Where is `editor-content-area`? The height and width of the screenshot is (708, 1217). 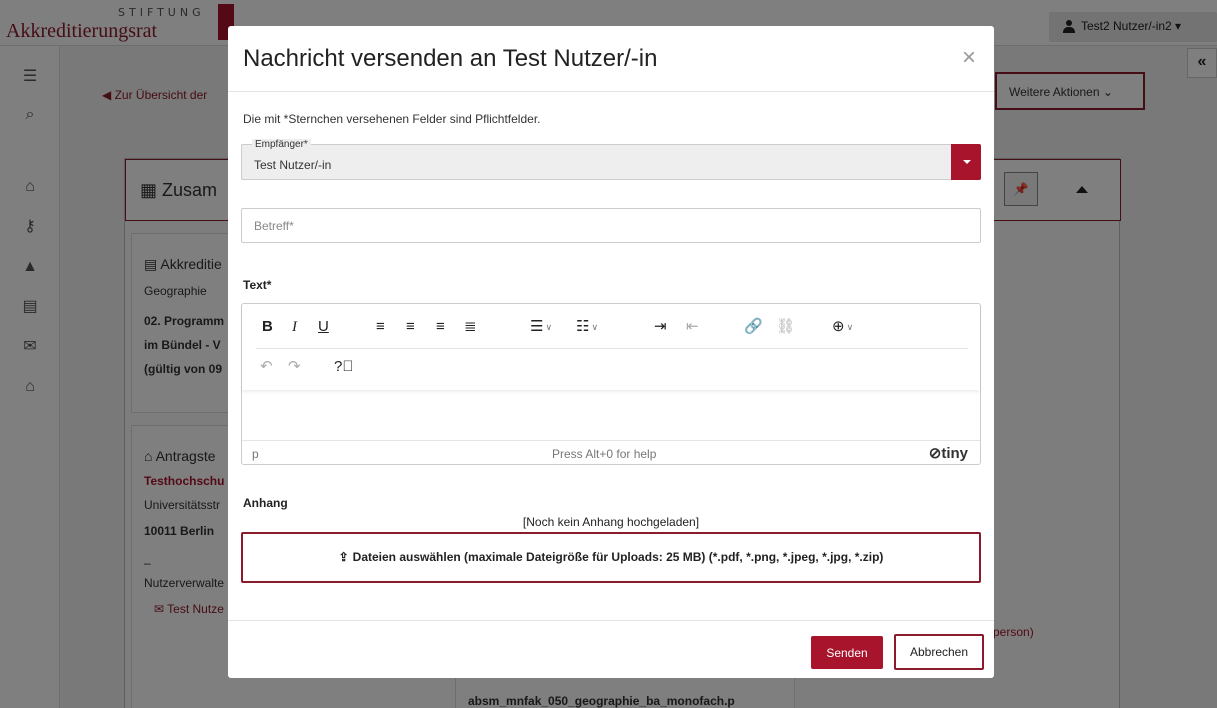
editor-content-area is located at coordinates (611, 415).